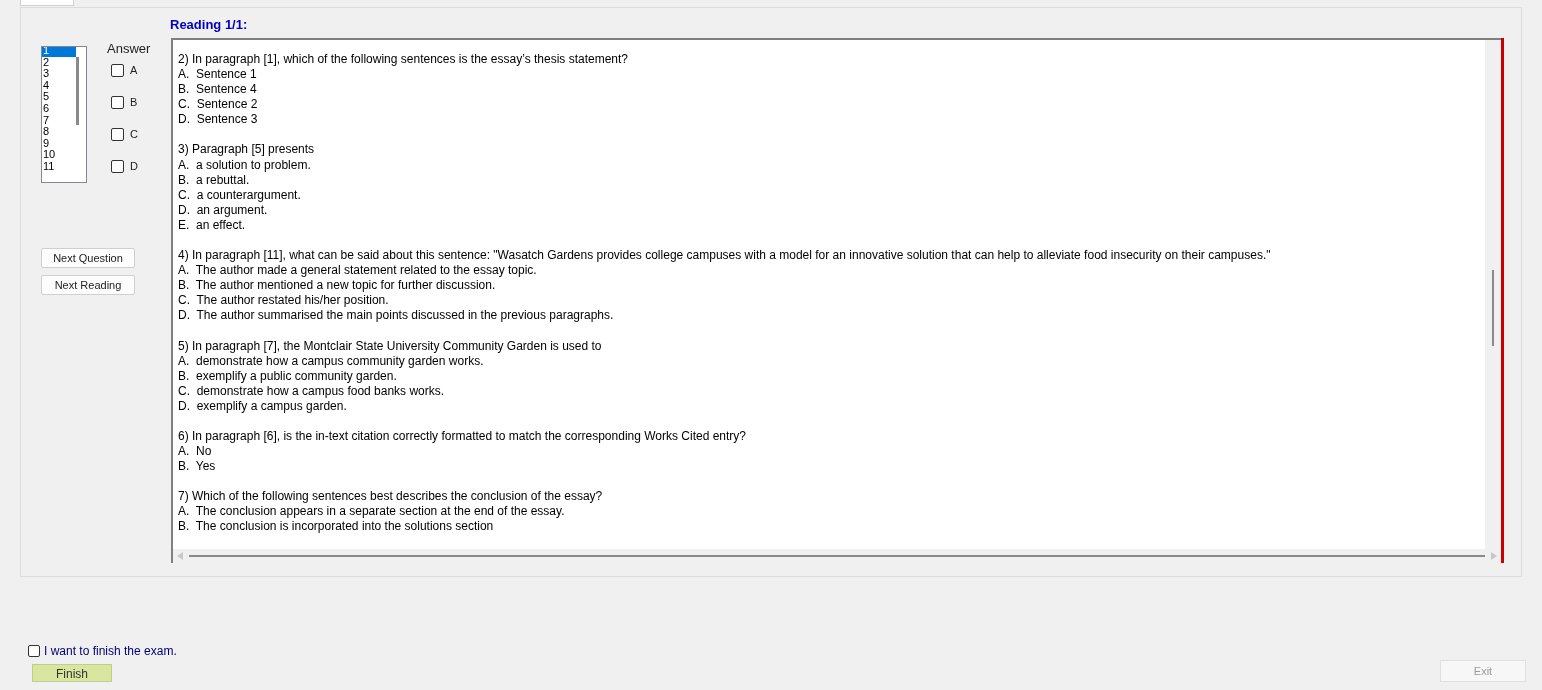 This screenshot has width=1542, height=690. I want to click on answer-option-label: A, so click(134, 70).